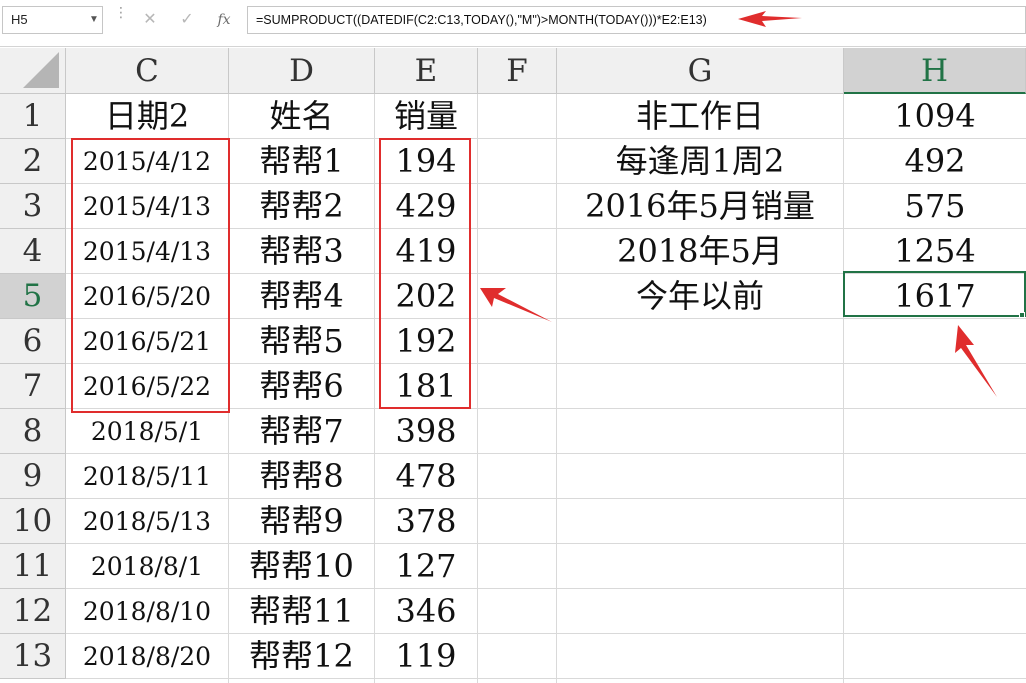 This screenshot has height=683, width=1026. What do you see at coordinates (516, 305) in the screenshot?
I see `arrow-to-sales-icon` at bounding box center [516, 305].